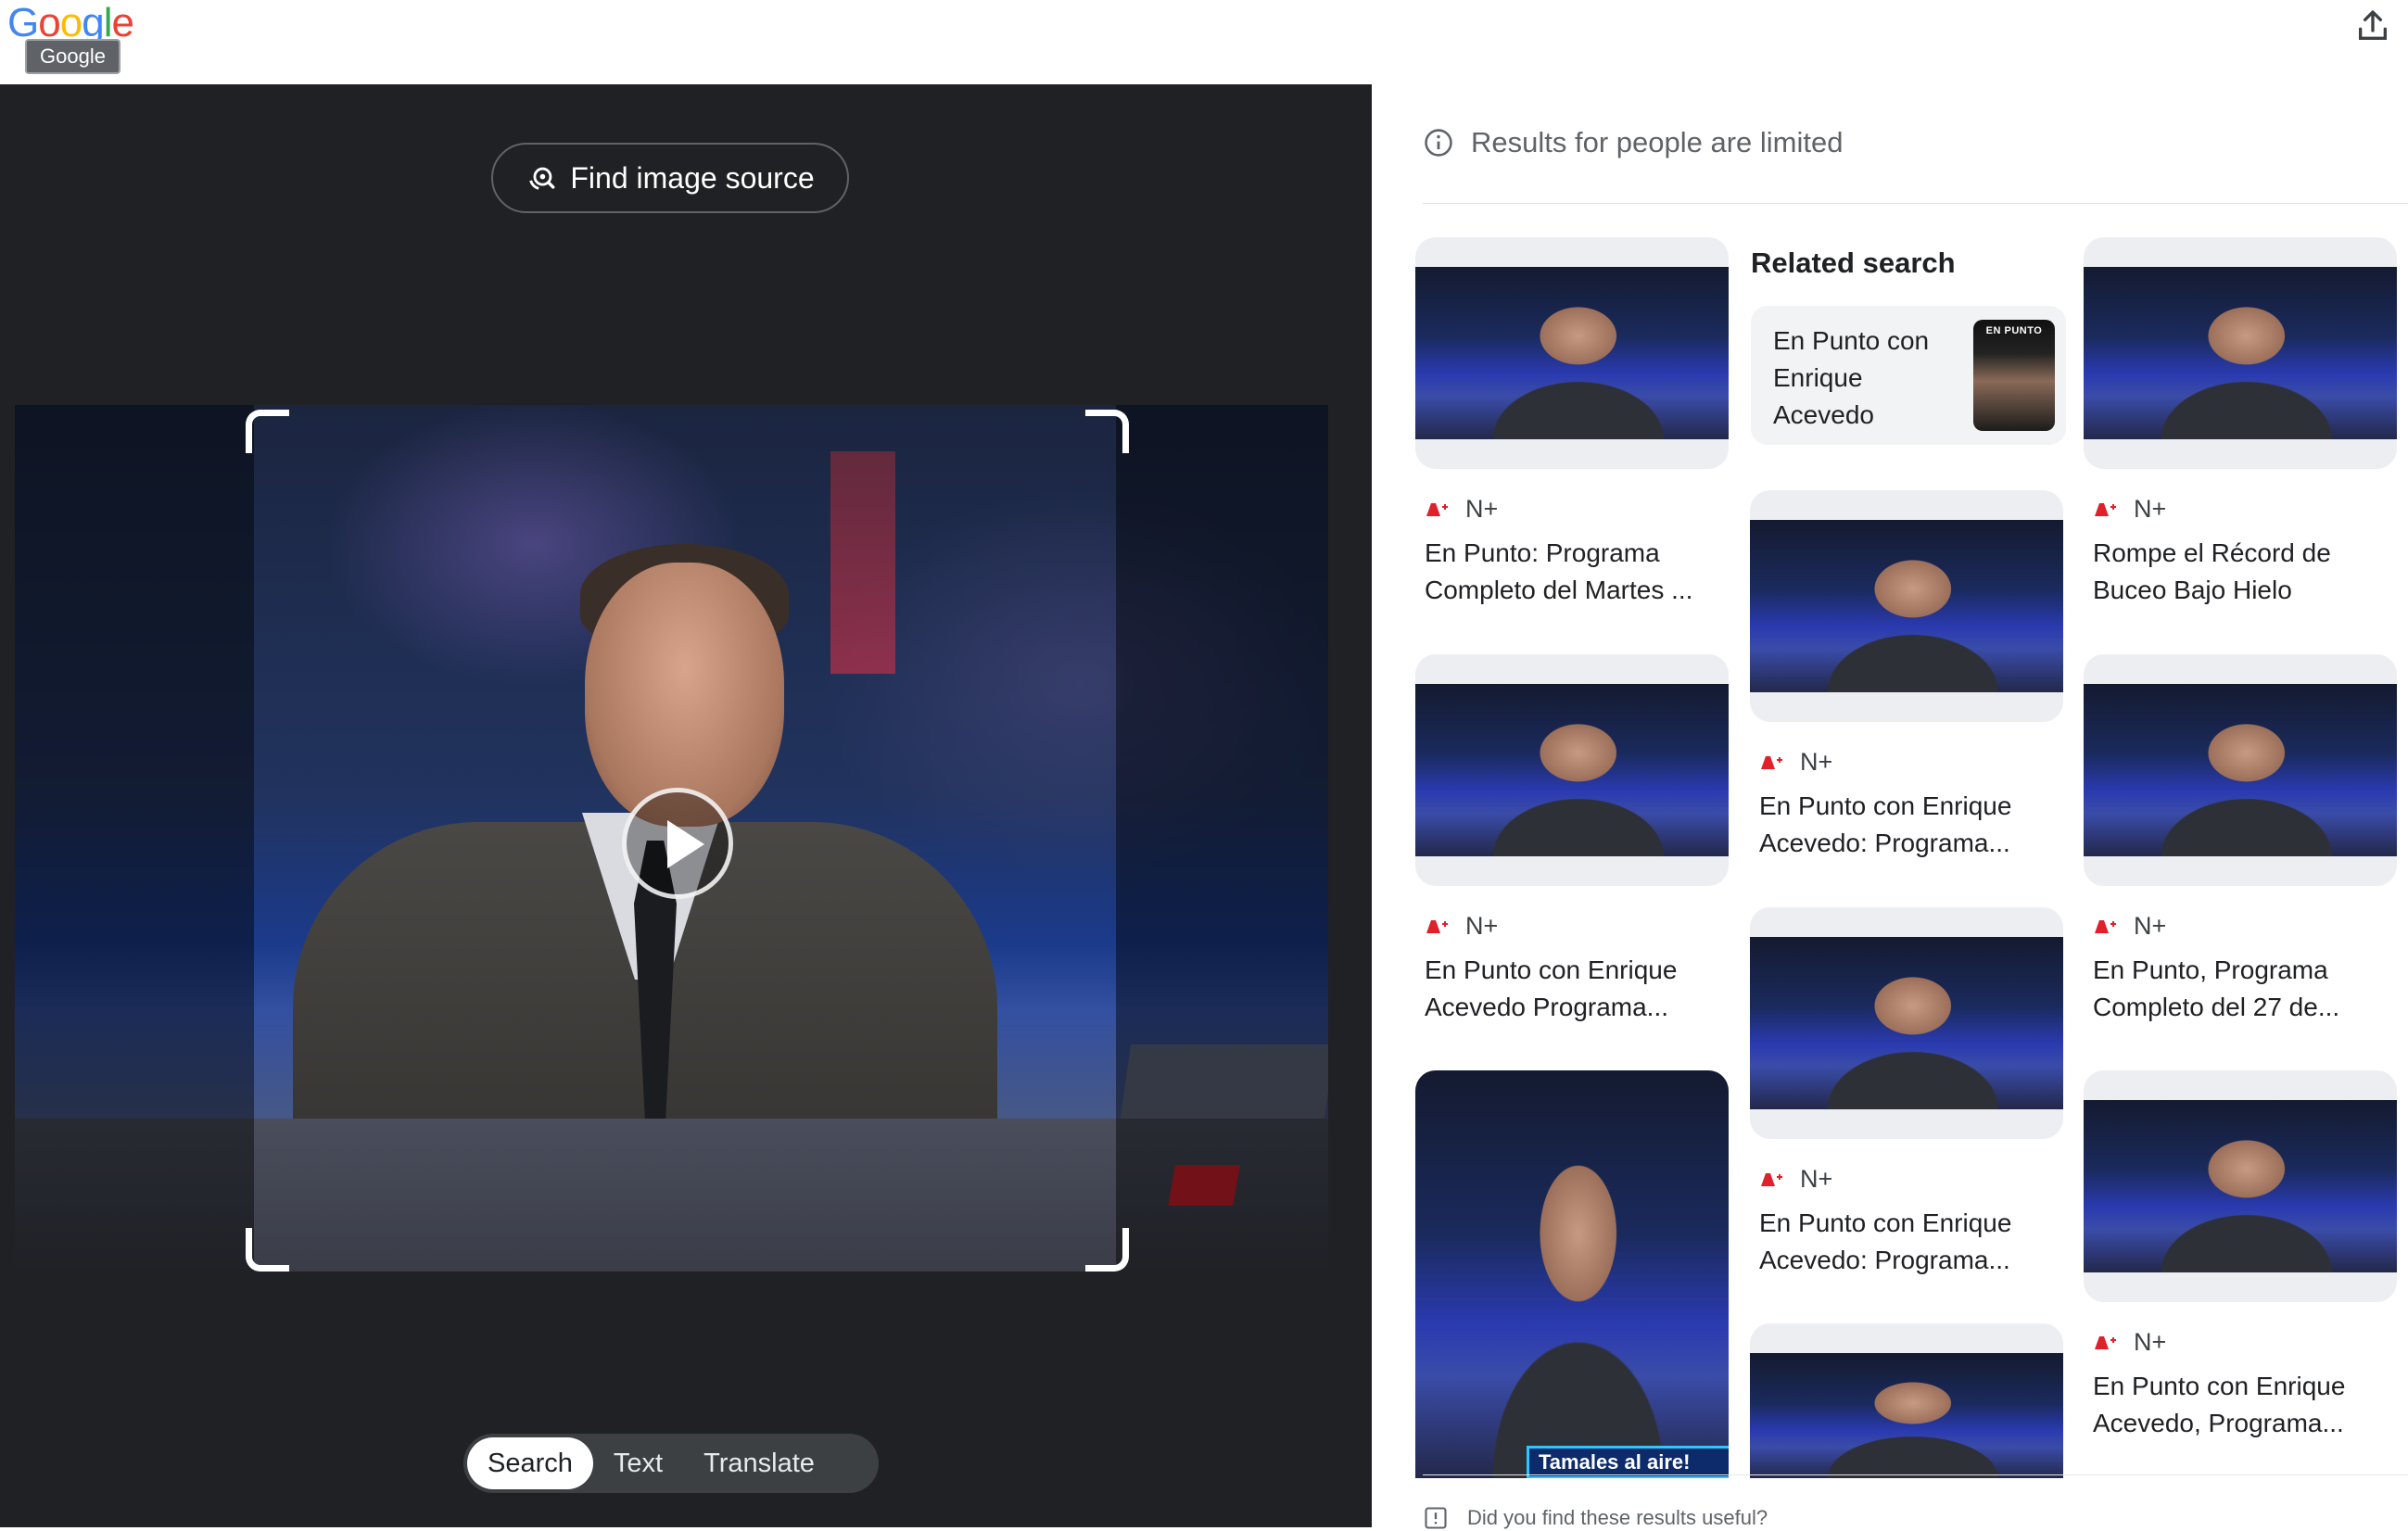 Image resolution: width=2408 pixels, height=1531 pixels. Describe the element at coordinates (1438, 142) in the screenshot. I see `info-icon` at that location.